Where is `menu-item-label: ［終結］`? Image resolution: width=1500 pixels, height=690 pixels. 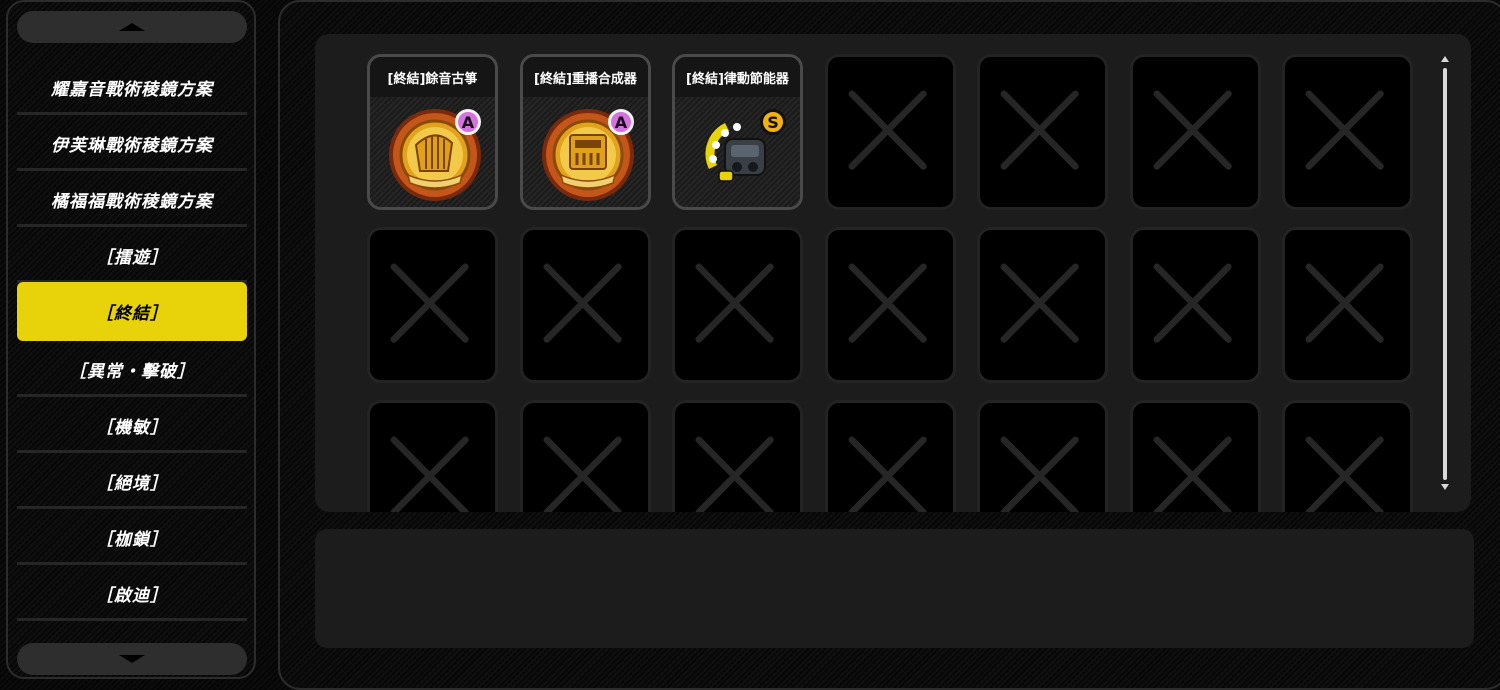 menu-item-label: ［終結］ is located at coordinates (132, 314).